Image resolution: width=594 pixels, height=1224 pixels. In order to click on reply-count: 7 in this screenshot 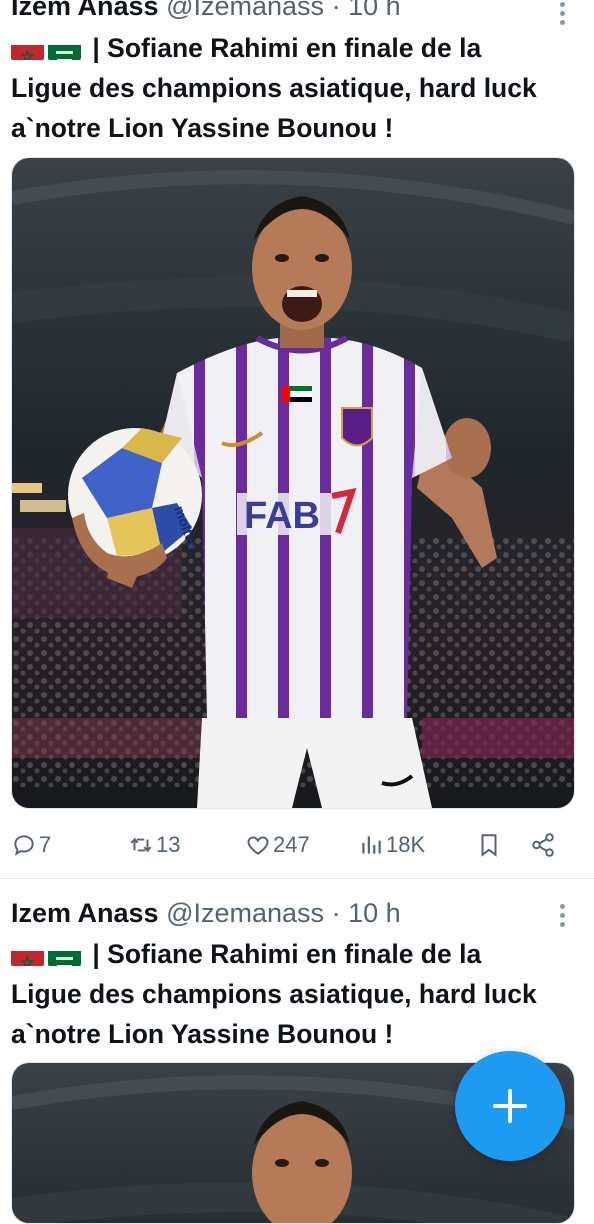, I will do `click(45, 844)`.